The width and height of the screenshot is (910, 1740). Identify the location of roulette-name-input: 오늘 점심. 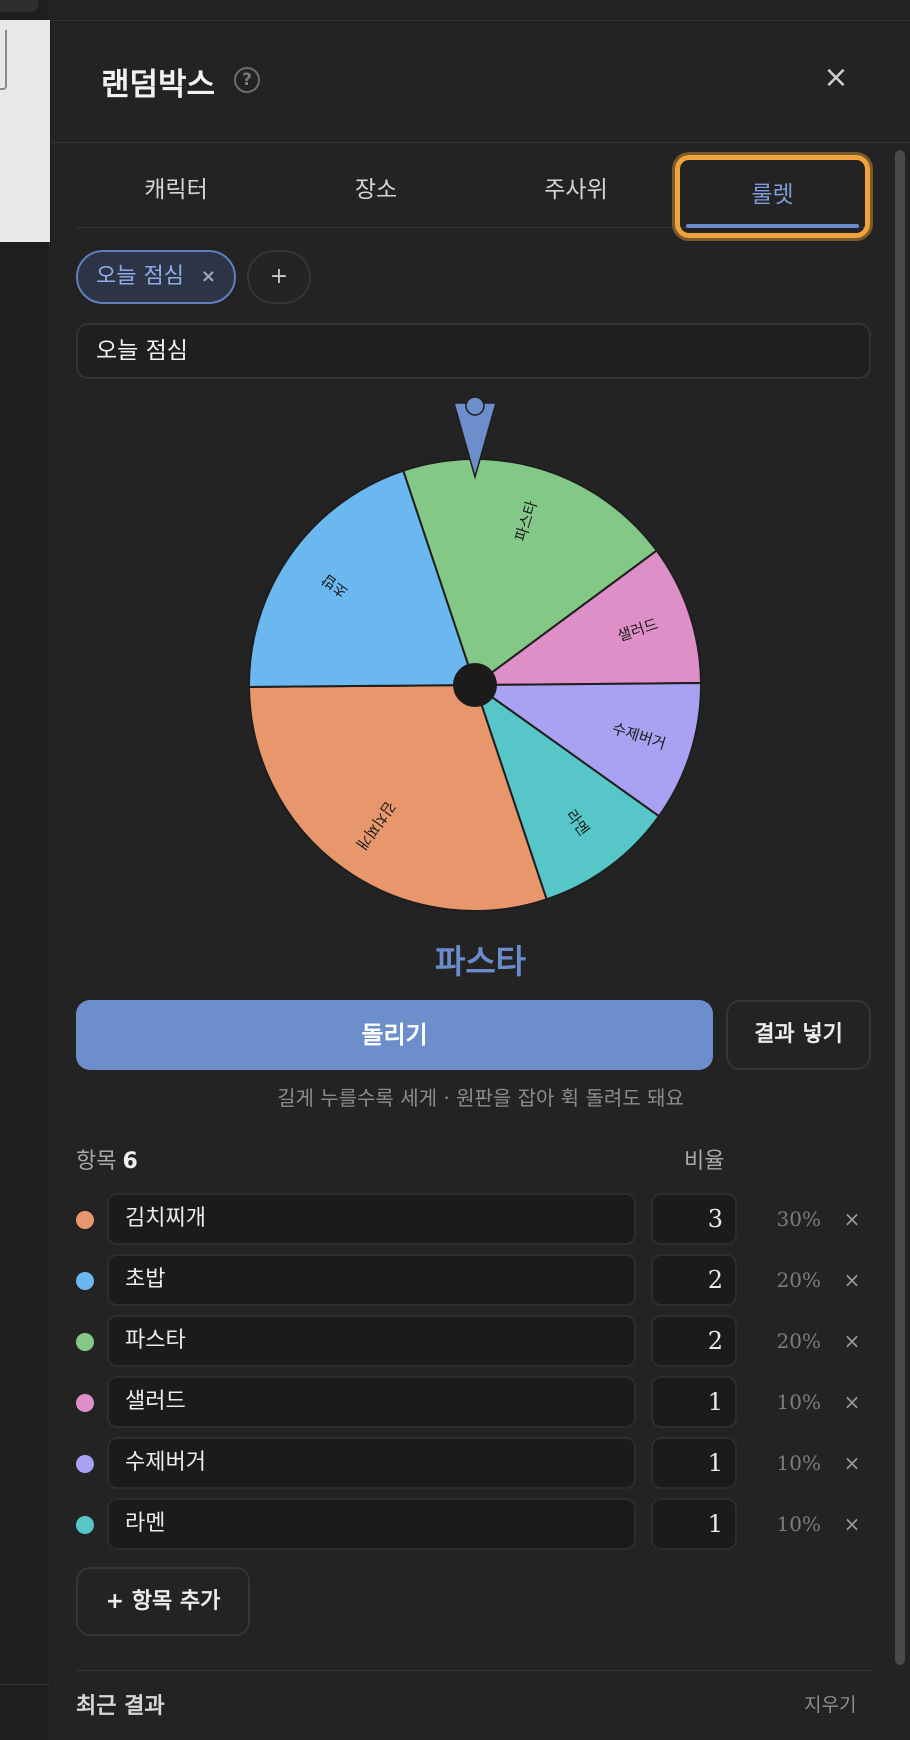
(473, 351).